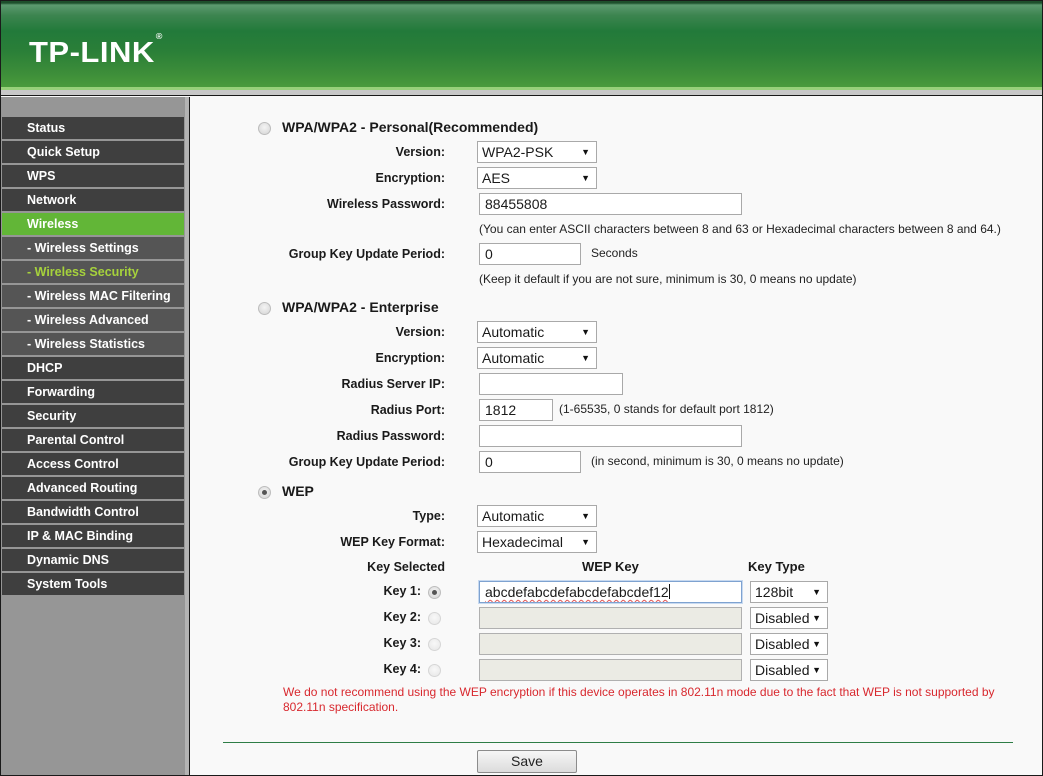 The image size is (1043, 776). What do you see at coordinates (434, 592) in the screenshot?
I see `key-1-radio` at bounding box center [434, 592].